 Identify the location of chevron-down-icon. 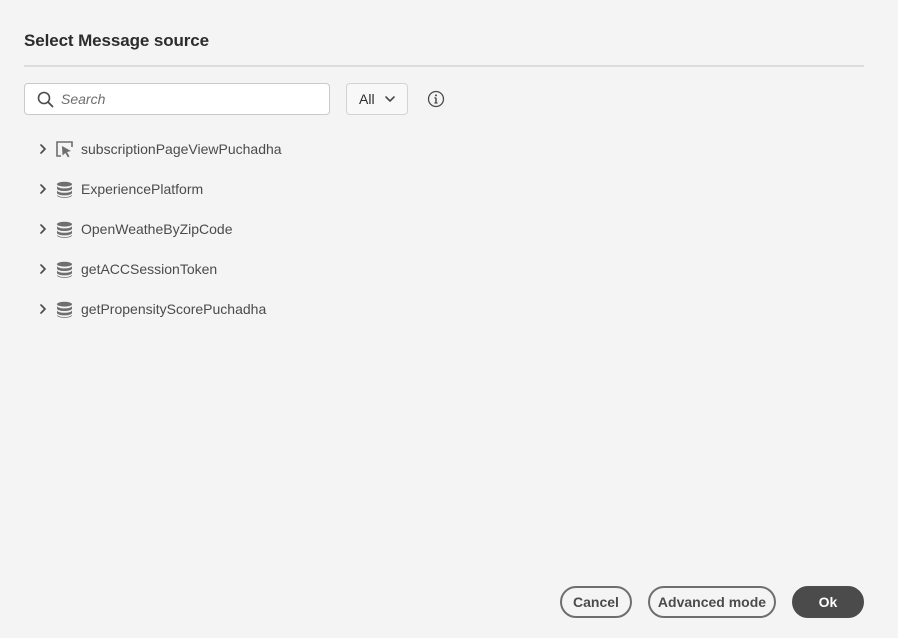
(390, 99).